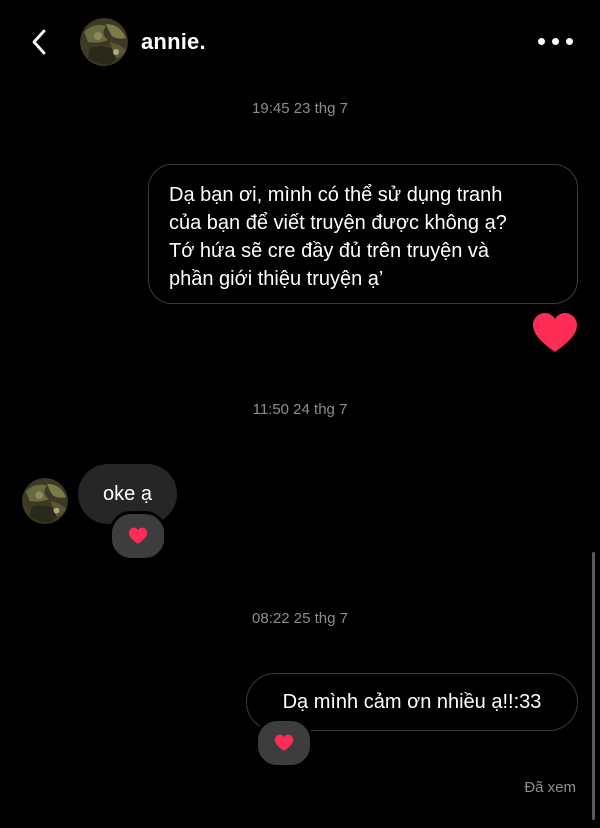  I want to click on chat-header: annie., so click(300, 43).